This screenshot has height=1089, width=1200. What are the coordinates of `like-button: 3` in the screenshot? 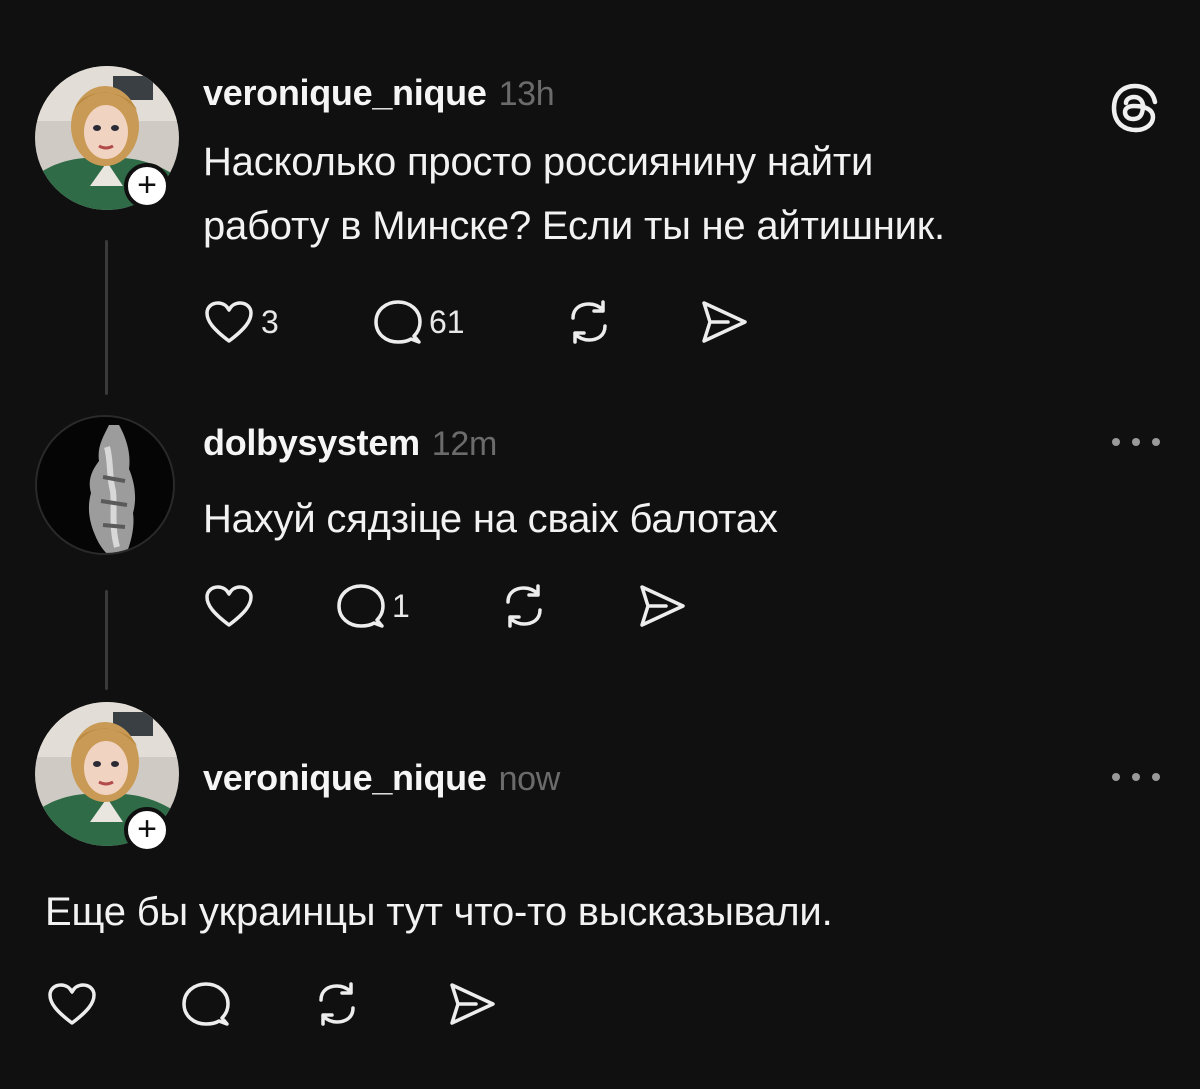 It's located at (241, 322).